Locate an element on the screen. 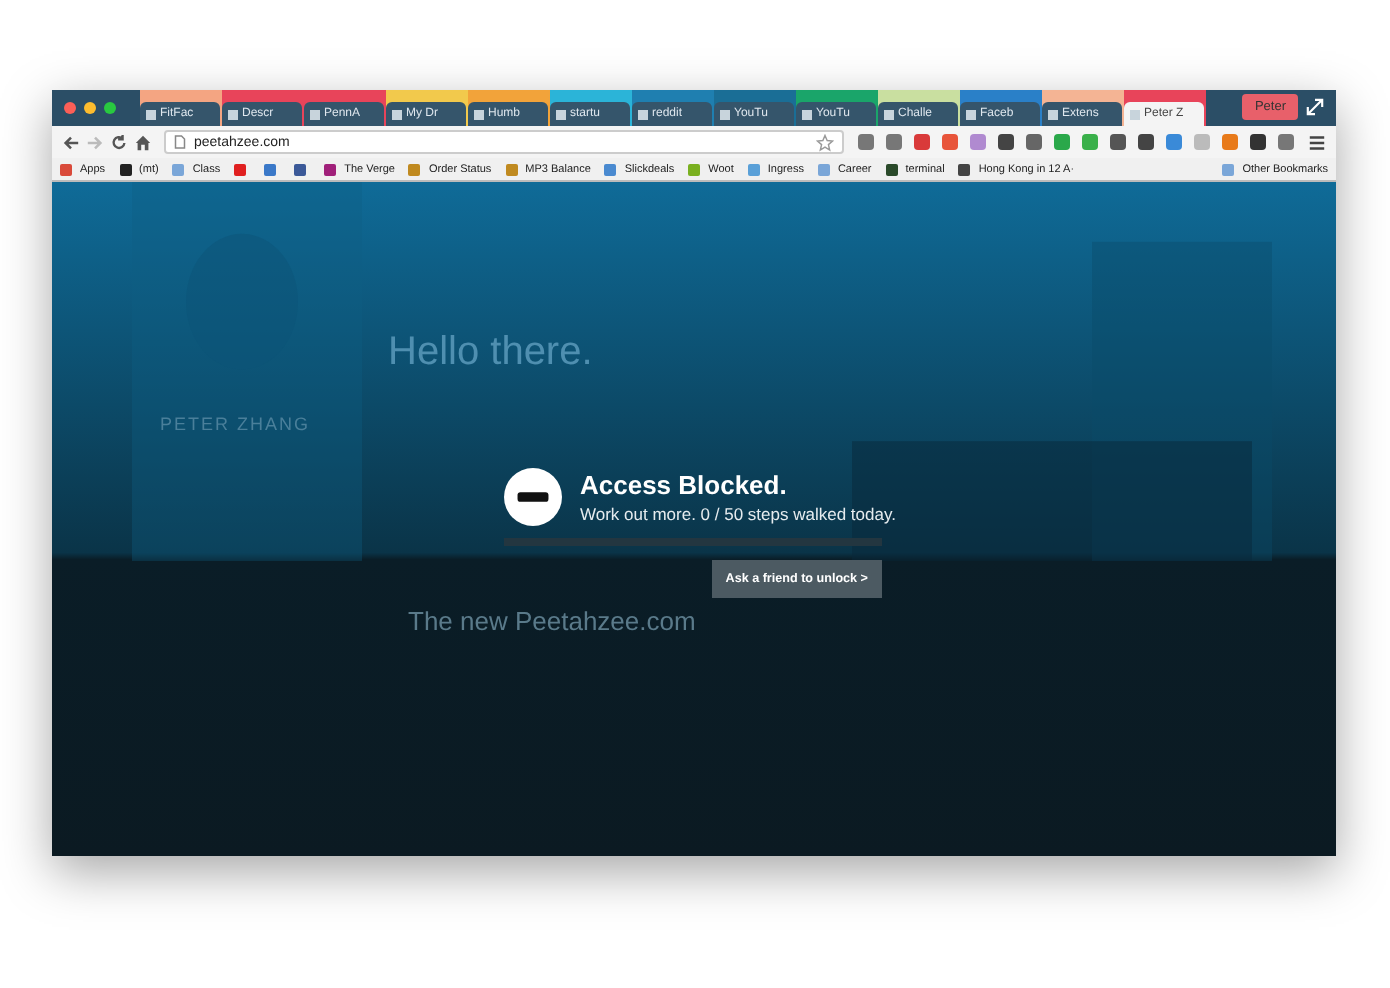  zoom-icon is located at coordinates (110, 108).